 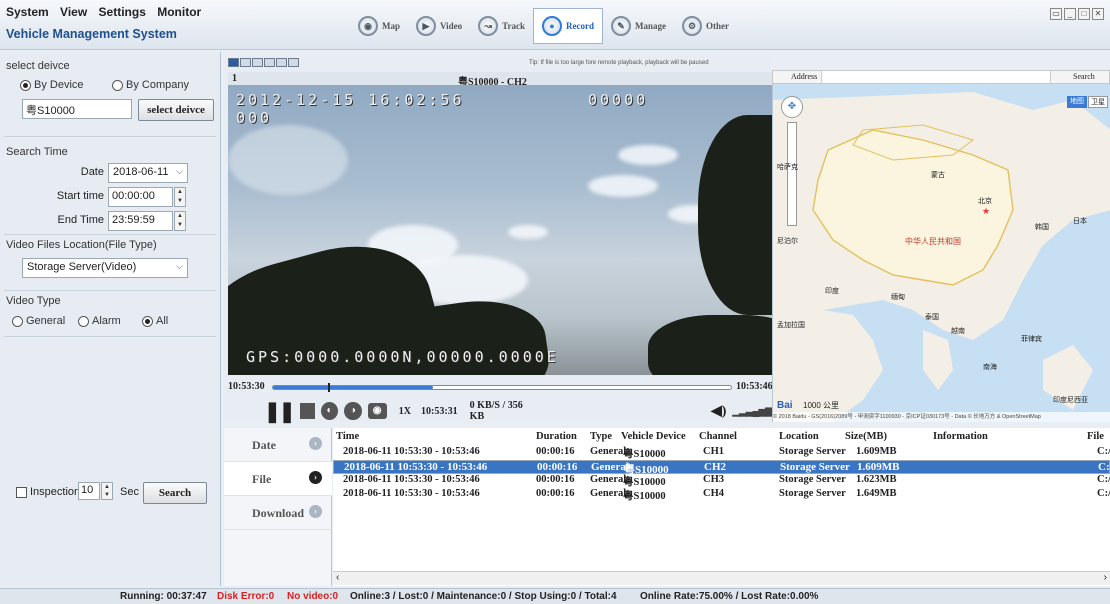 What do you see at coordinates (692, 26) in the screenshot?
I see `other-icon: ⚙` at bounding box center [692, 26].